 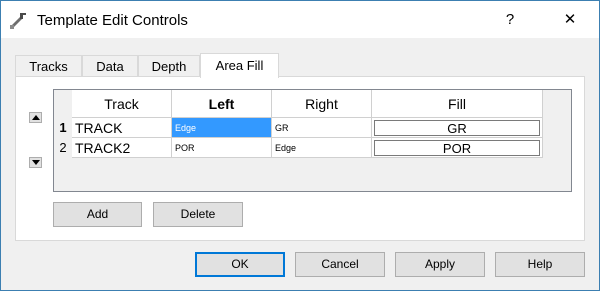 I want to click on column-header-track: Track, so click(x=122, y=104).